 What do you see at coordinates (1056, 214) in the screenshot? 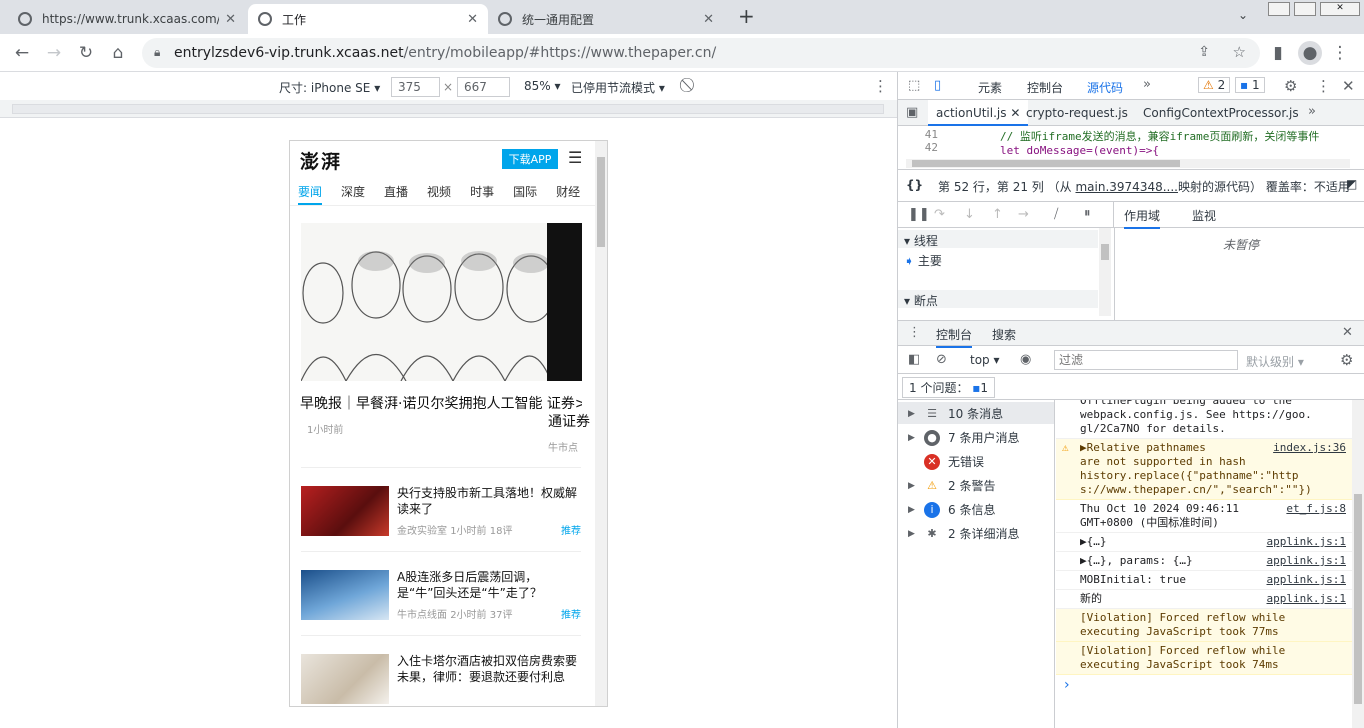
I see `deactivate-breakpoints-icon: ⧸` at bounding box center [1056, 214].